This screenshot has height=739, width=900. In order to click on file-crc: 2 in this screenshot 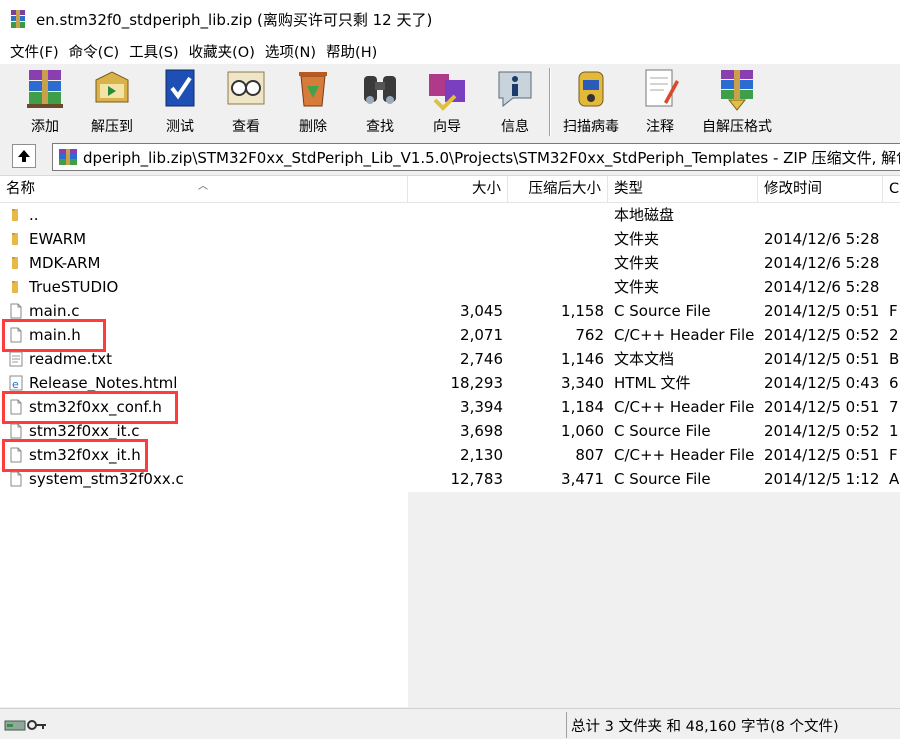, I will do `click(894, 335)`.